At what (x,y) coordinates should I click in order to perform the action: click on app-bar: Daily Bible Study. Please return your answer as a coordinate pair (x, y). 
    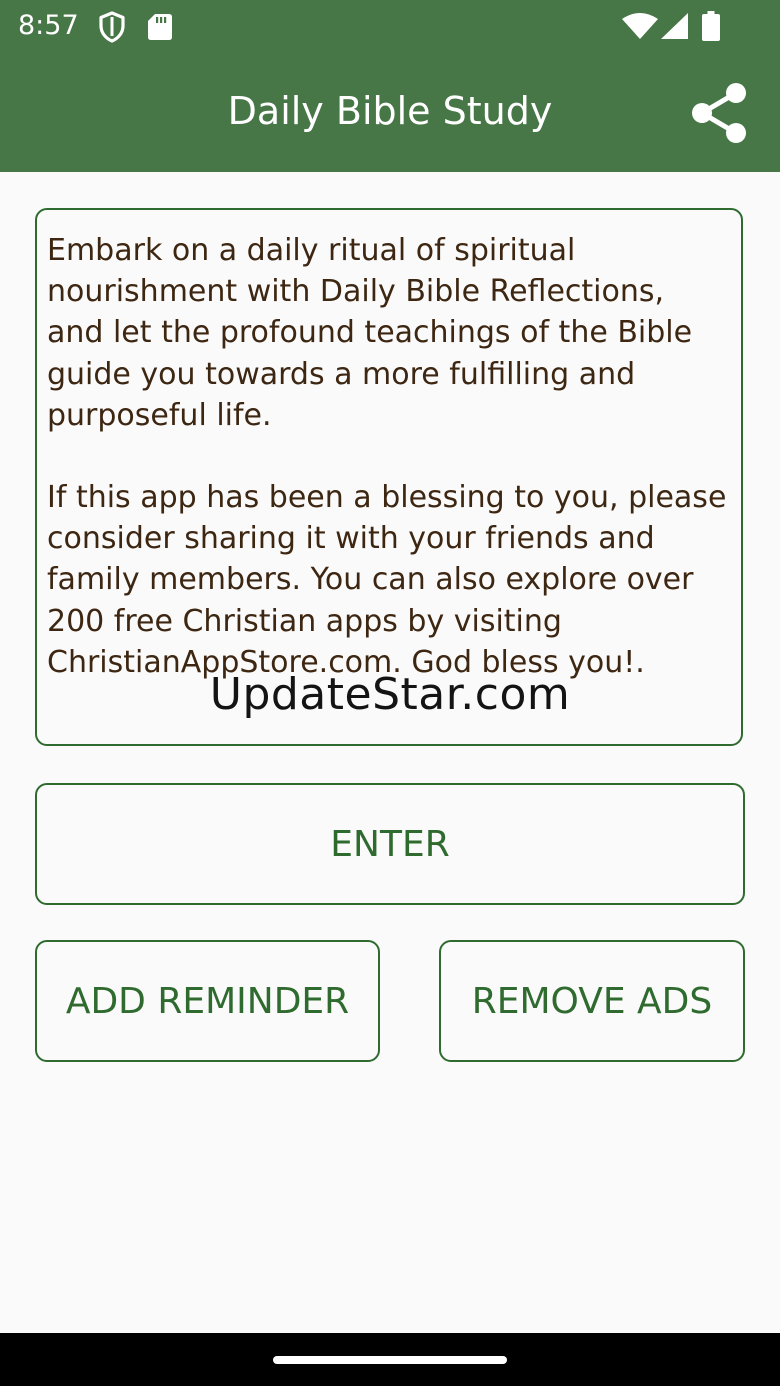
    Looking at the image, I should click on (390, 113).